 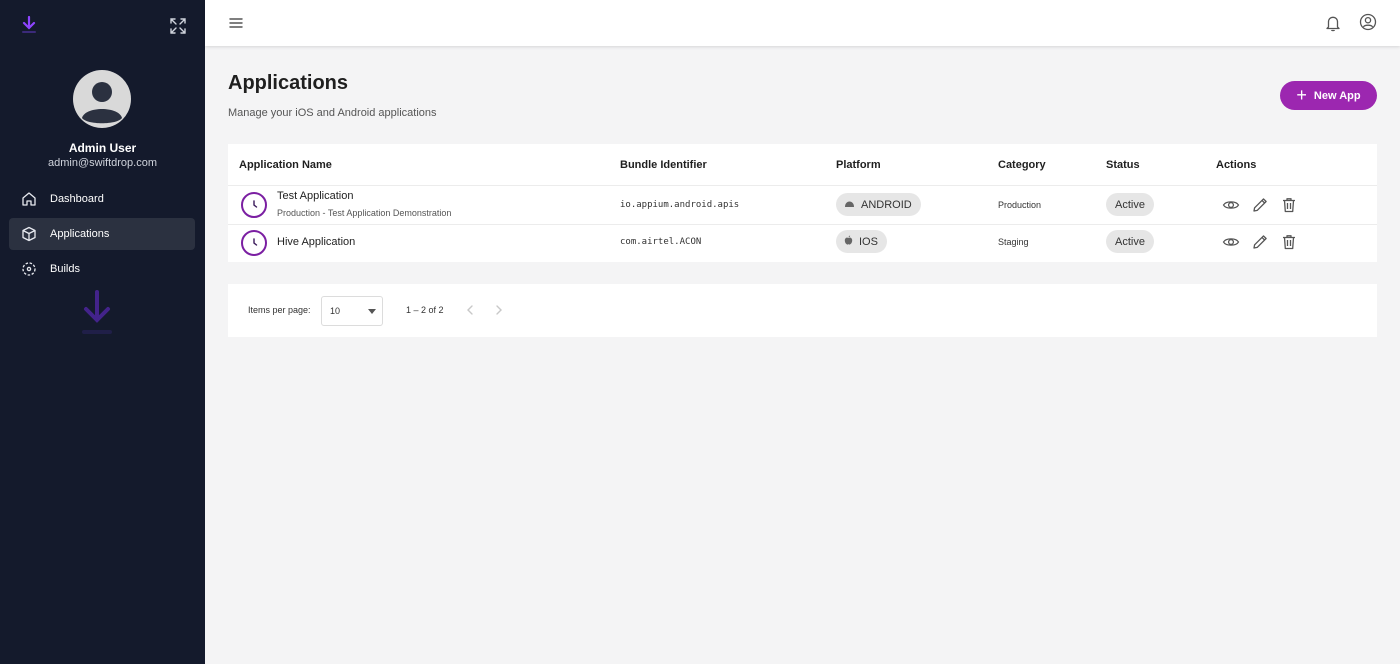 I want to click on hamburger-menu-icon, so click(x=236, y=23).